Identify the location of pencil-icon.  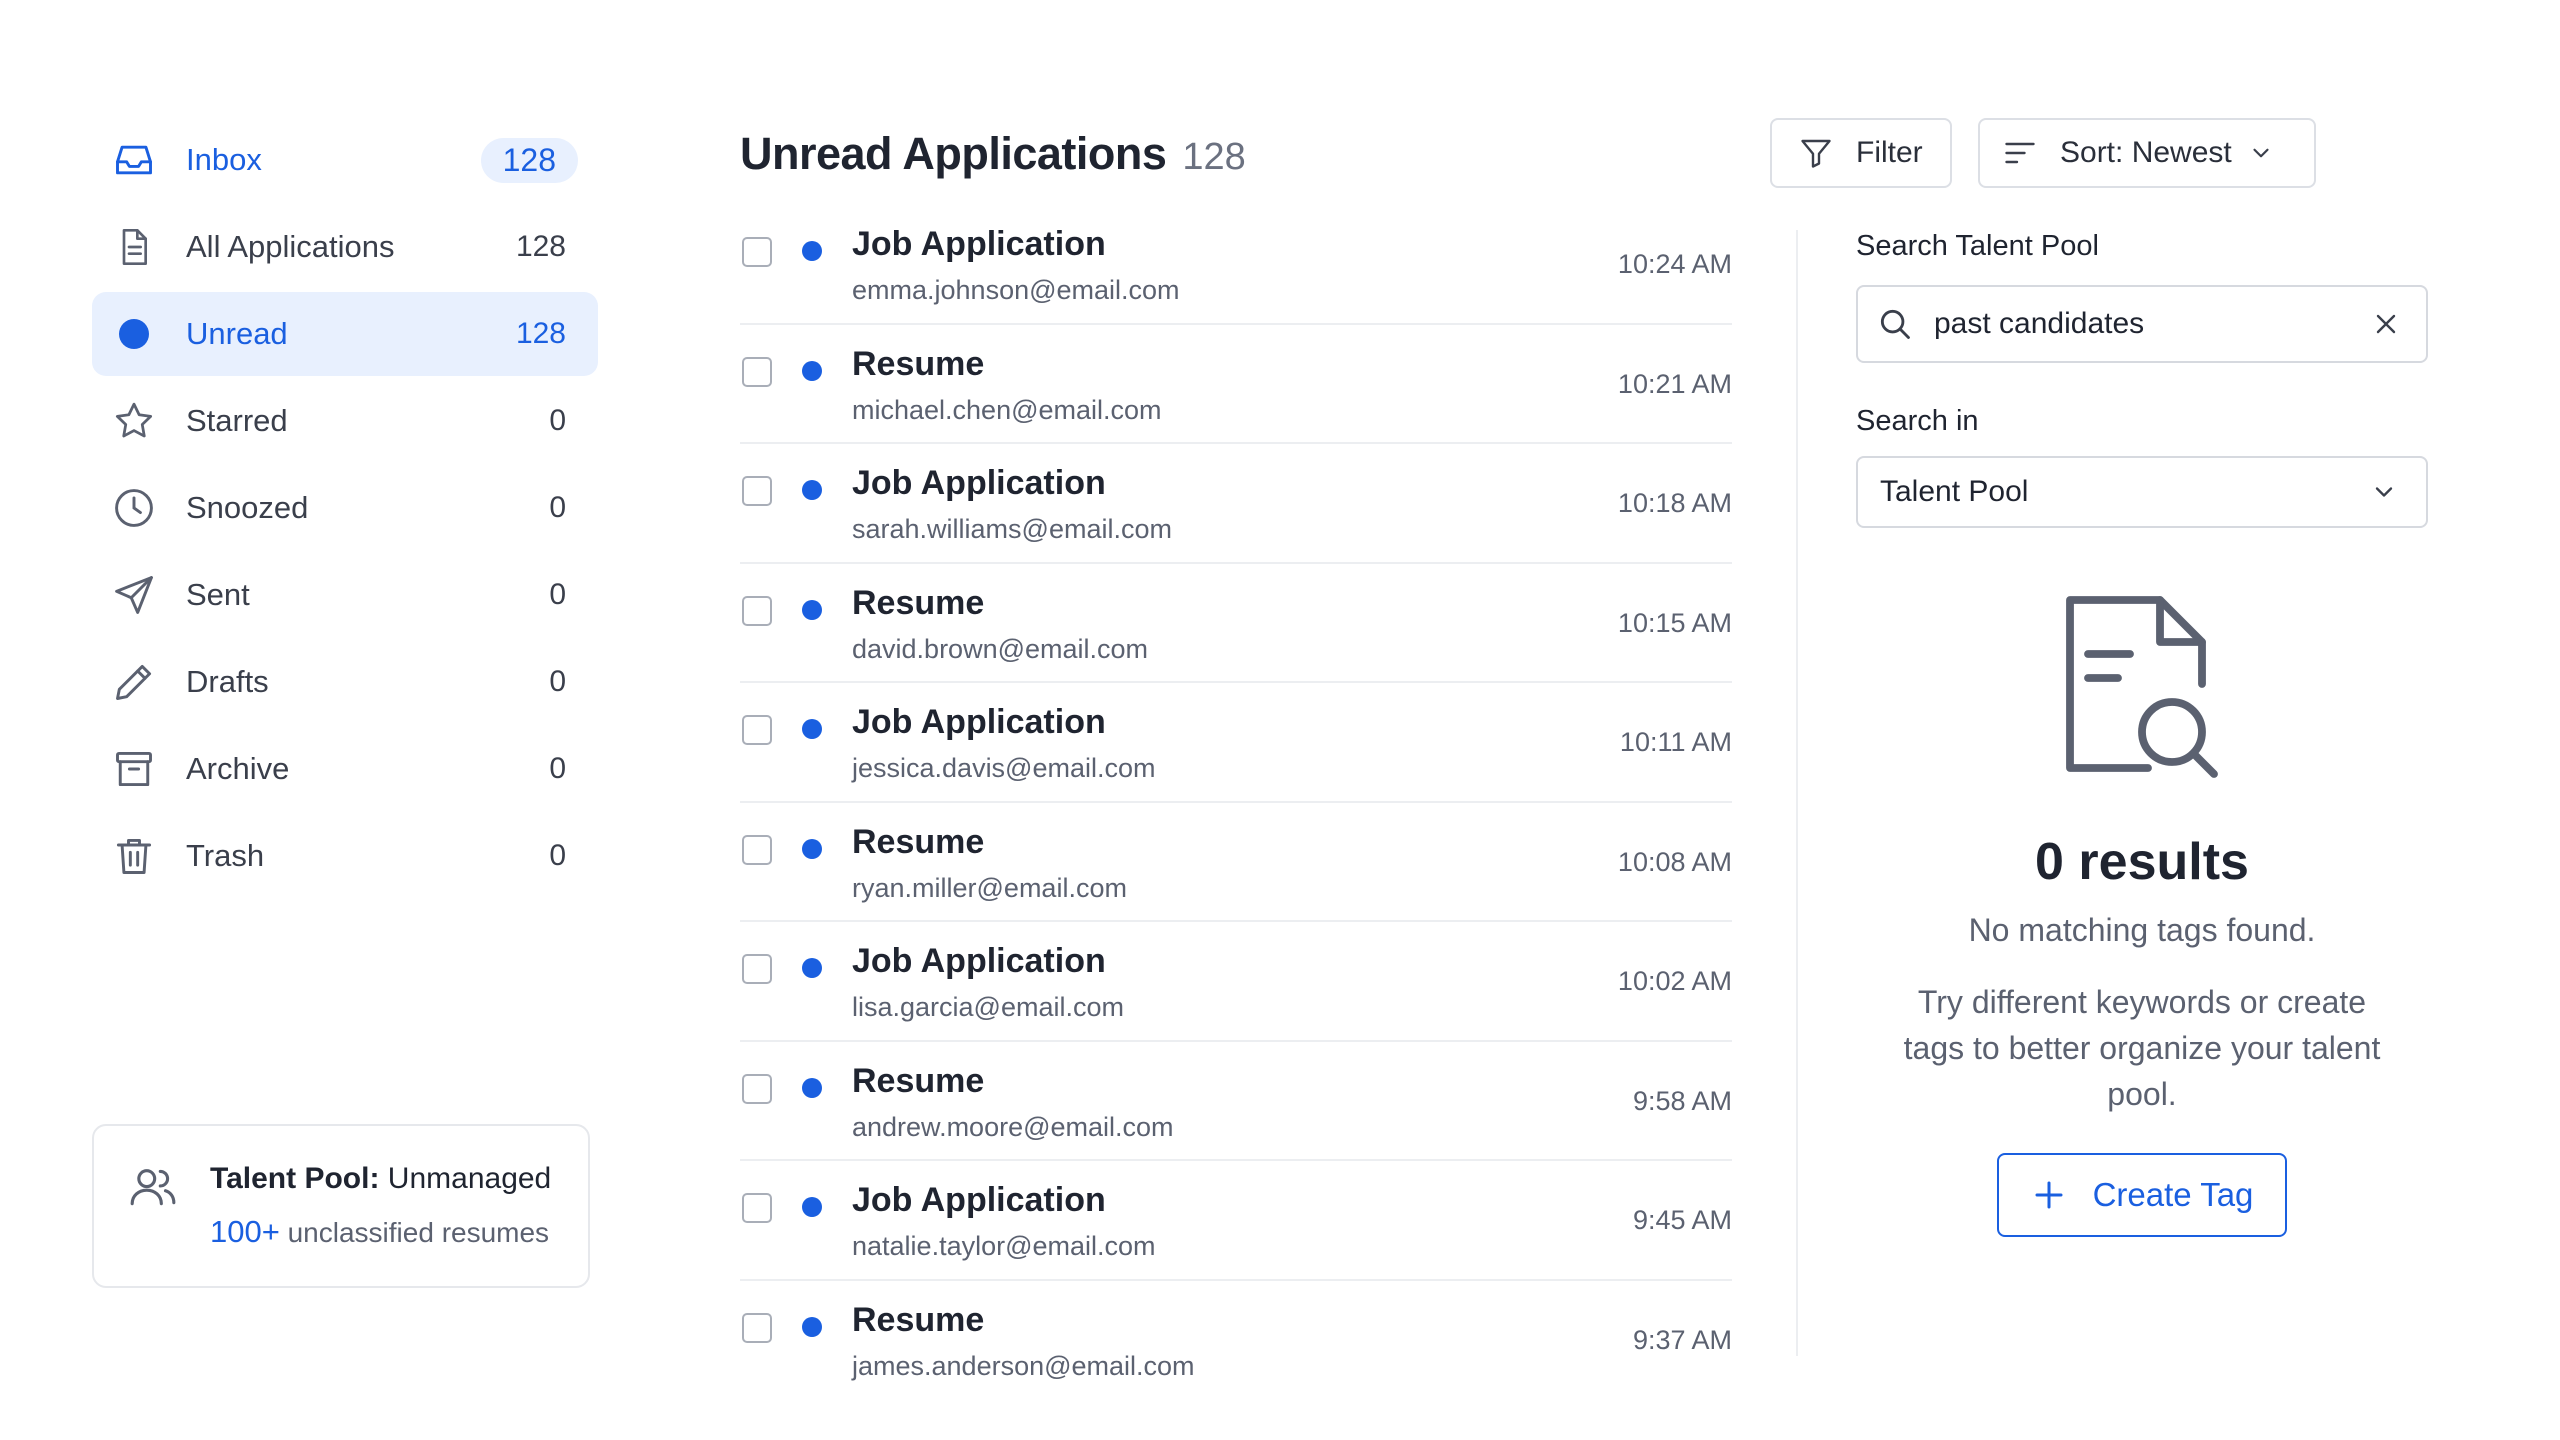
(134, 682).